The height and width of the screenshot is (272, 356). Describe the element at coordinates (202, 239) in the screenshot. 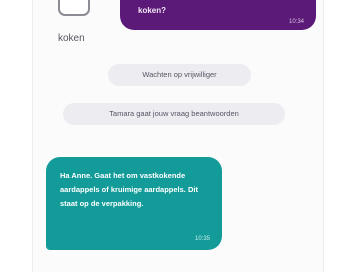

I see `incoming-message-time: 10:35` at that location.